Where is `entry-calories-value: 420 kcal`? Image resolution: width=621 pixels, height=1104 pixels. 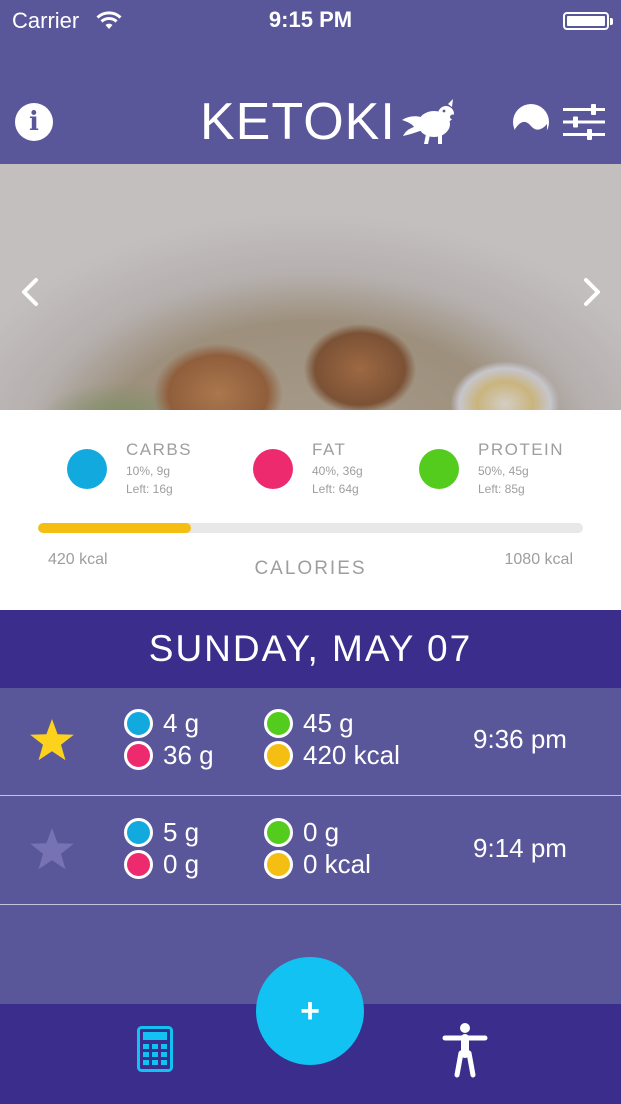 entry-calories-value: 420 kcal is located at coordinates (351, 755).